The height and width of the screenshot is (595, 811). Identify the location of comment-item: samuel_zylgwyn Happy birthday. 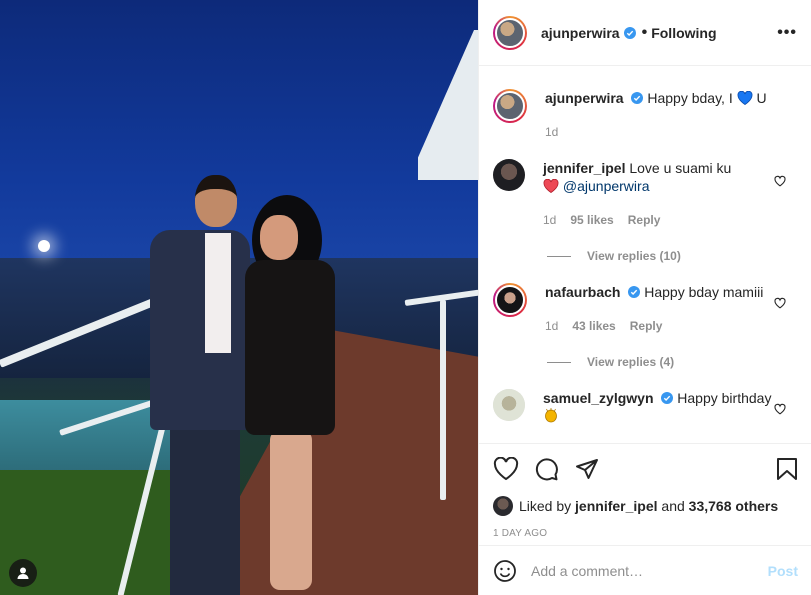
(645, 397).